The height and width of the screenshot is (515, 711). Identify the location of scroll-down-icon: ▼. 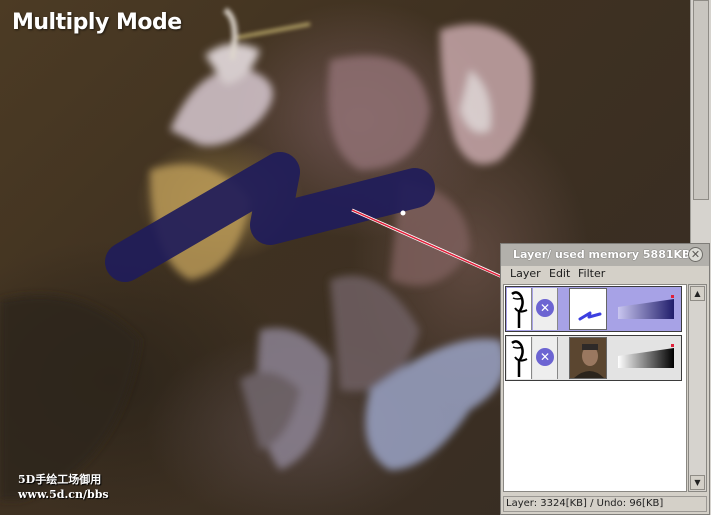
(697, 482).